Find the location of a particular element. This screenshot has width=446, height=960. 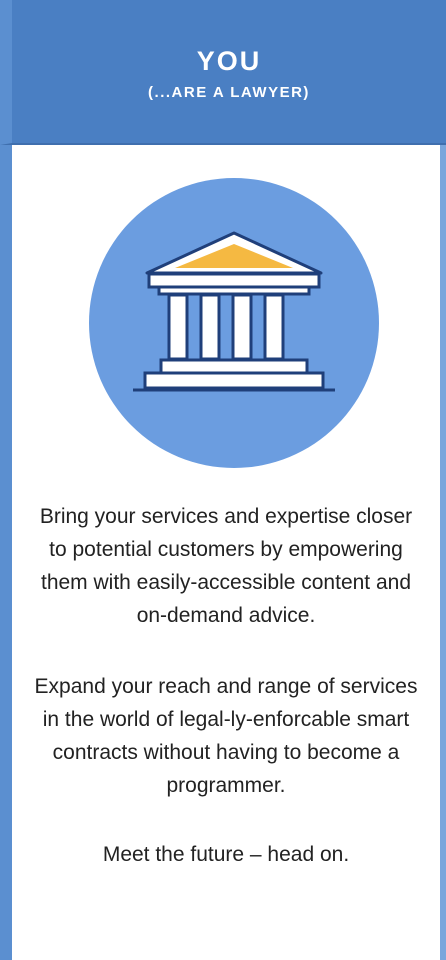

courthouse-entablature is located at coordinates (234, 280).